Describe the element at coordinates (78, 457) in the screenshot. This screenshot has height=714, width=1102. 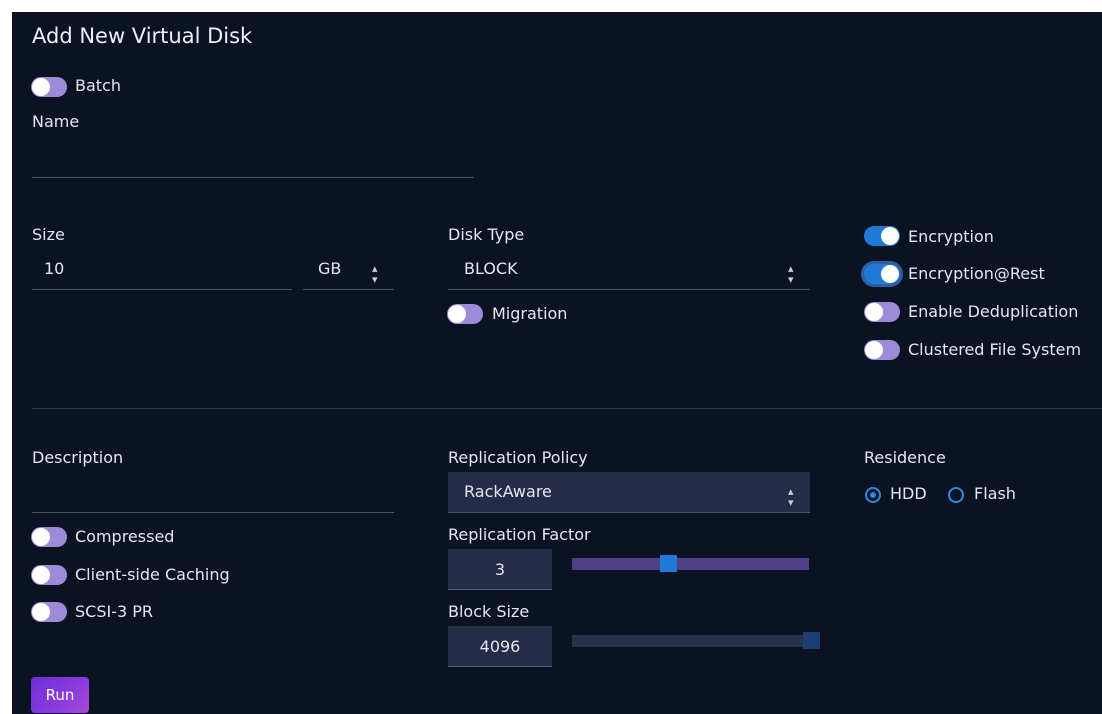
I see `description-label: Description` at that location.